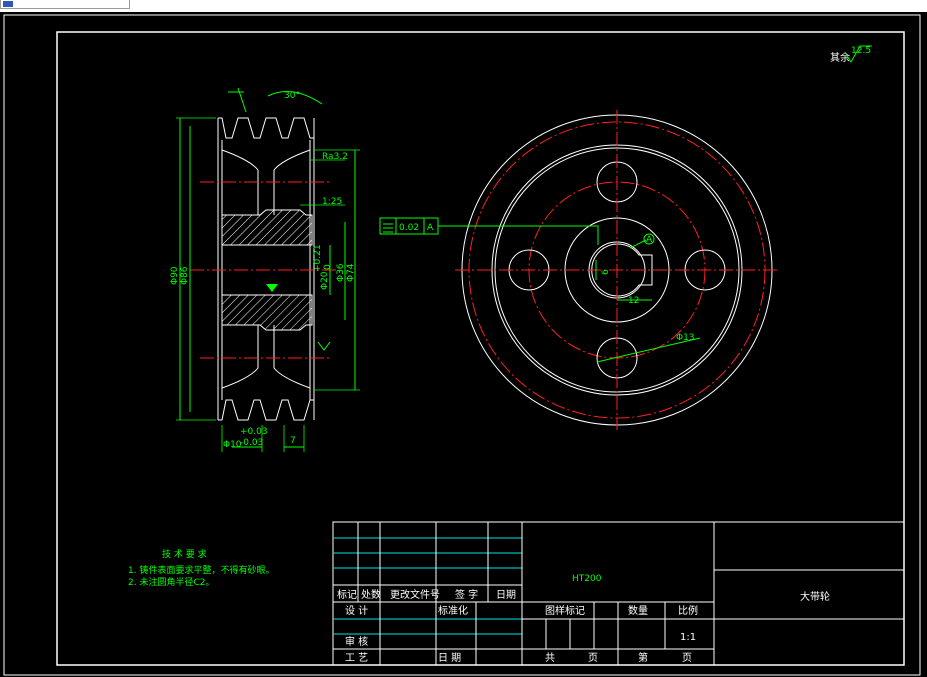  Describe the element at coordinates (633, 301) in the screenshot. I see `dim-keyway-depth: 12` at that location.